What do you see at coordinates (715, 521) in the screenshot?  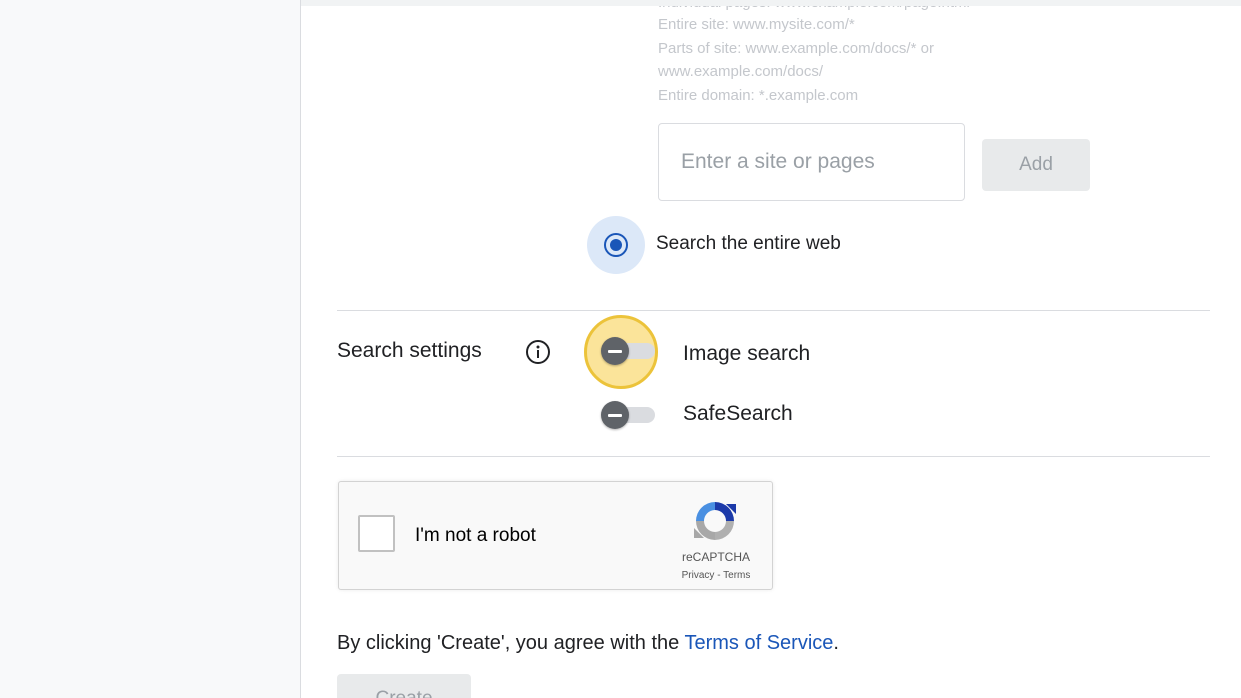 I see `recaptcha-logo-icon` at bounding box center [715, 521].